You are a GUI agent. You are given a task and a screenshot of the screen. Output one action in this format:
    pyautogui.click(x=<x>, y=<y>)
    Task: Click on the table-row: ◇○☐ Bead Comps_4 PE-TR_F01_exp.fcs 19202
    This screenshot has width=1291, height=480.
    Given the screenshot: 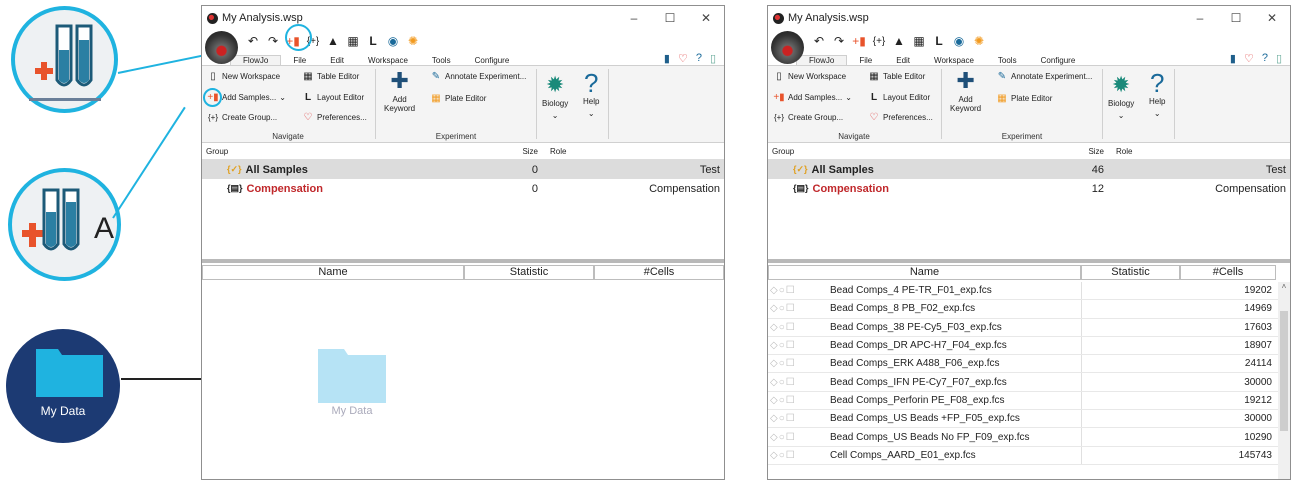 What is the action you would take?
    pyautogui.click(x=1023, y=291)
    